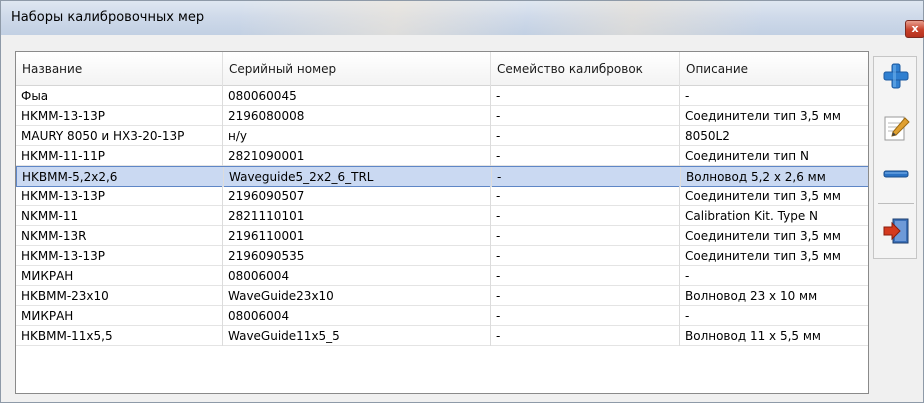  Describe the element at coordinates (119, 69) in the screenshot. I see `column-header-name: Название` at that location.